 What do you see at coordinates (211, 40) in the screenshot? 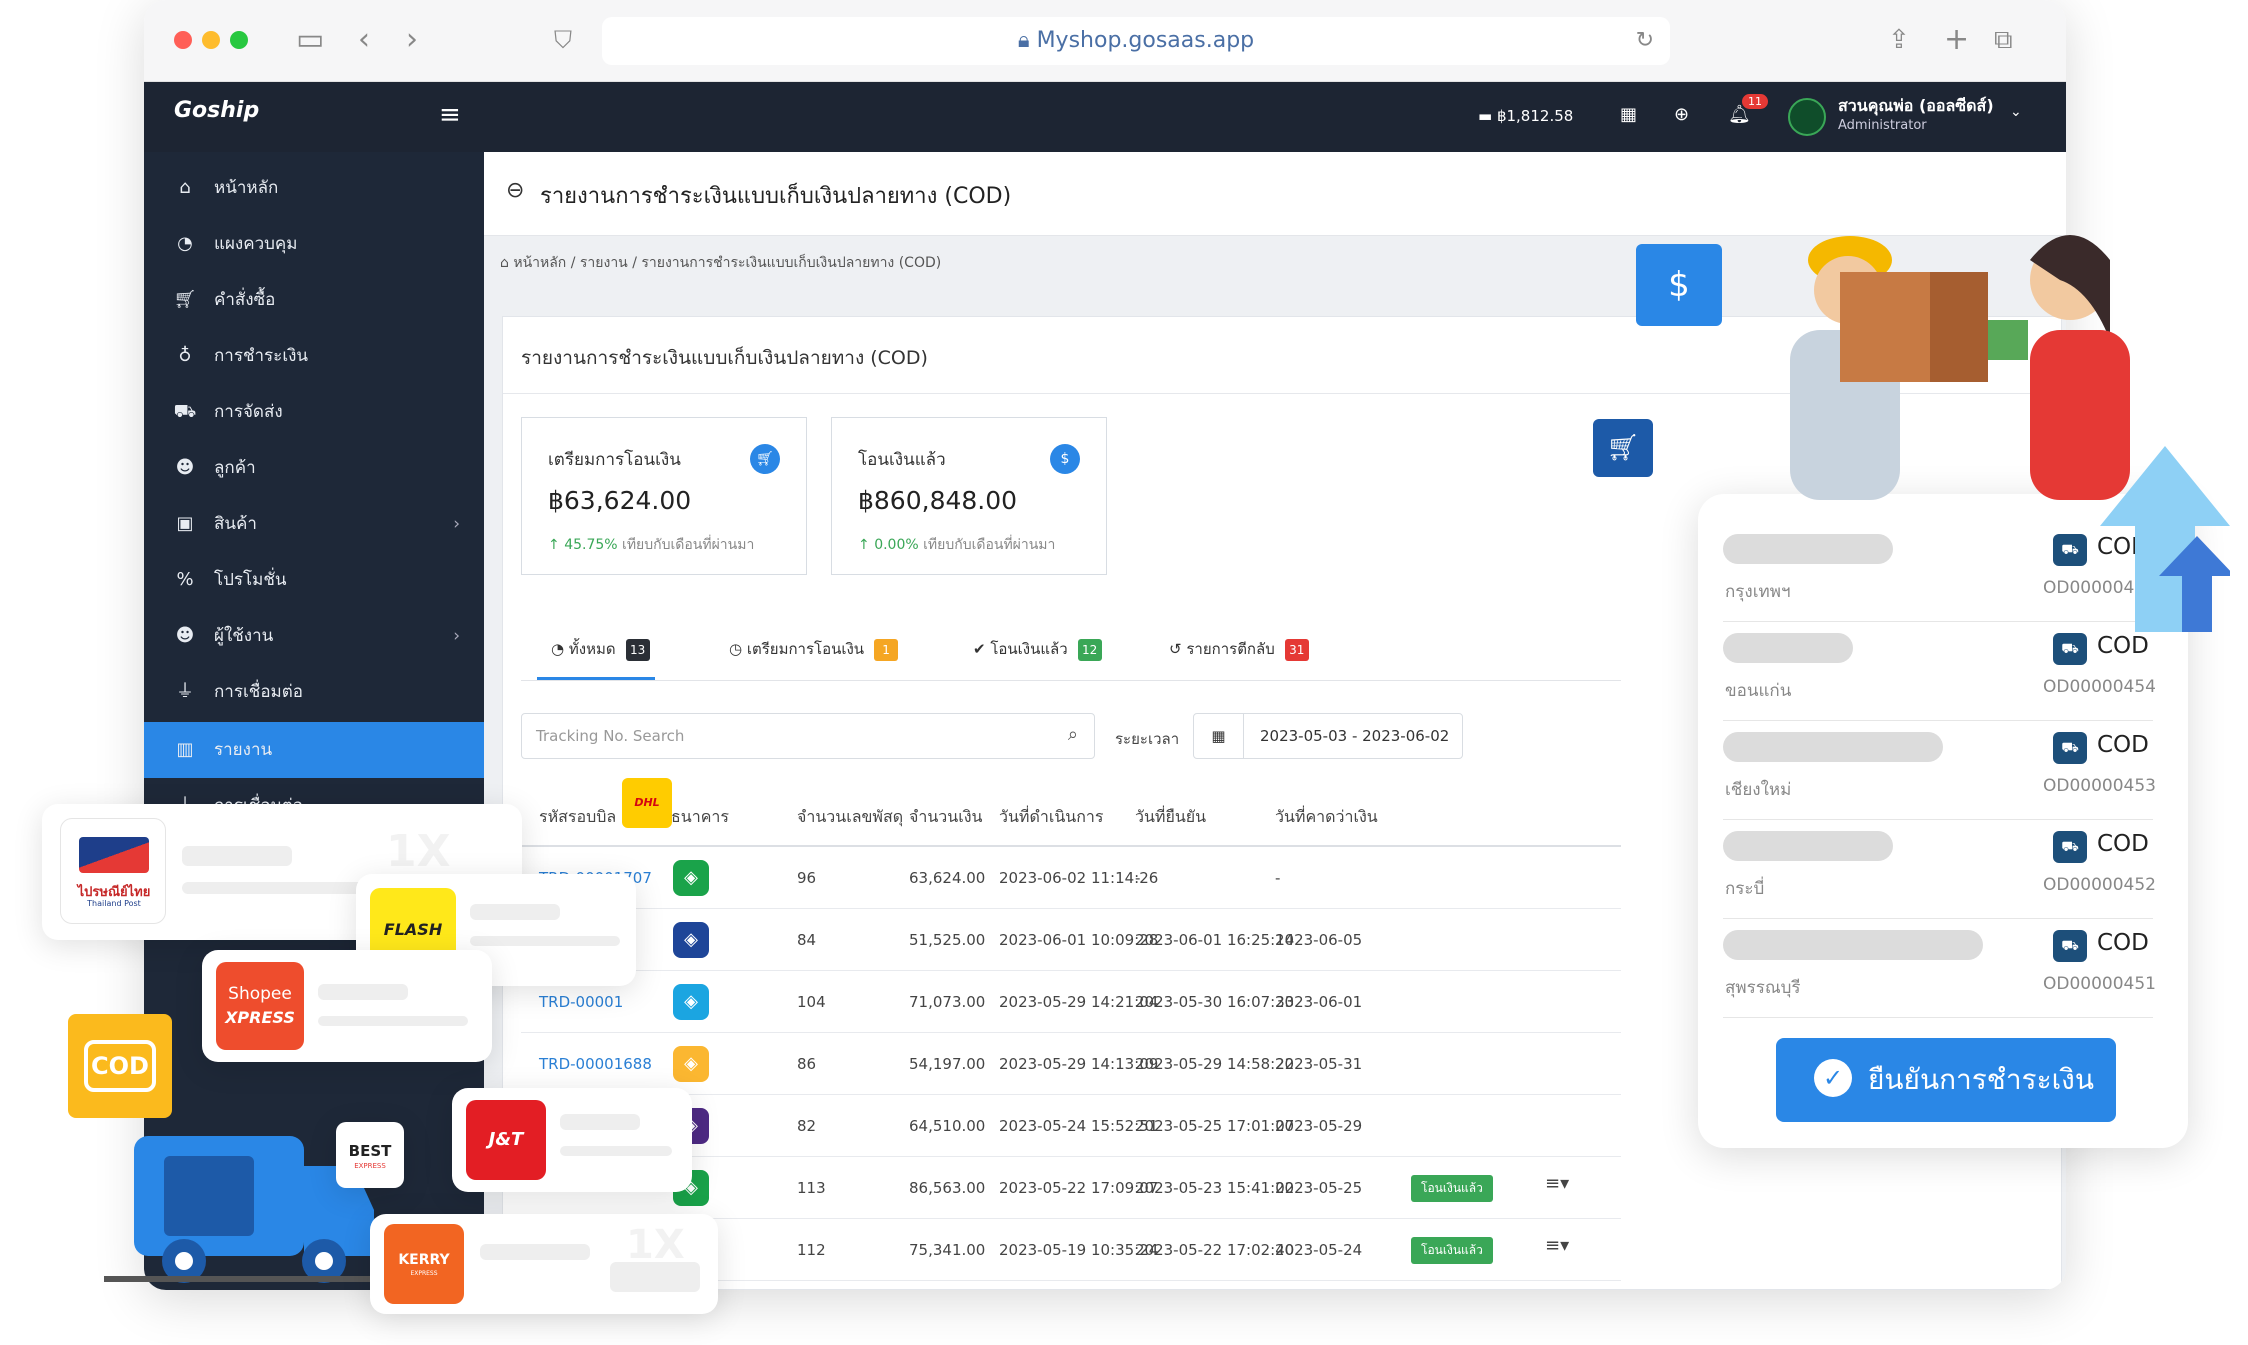
I see `minimize-window-button` at bounding box center [211, 40].